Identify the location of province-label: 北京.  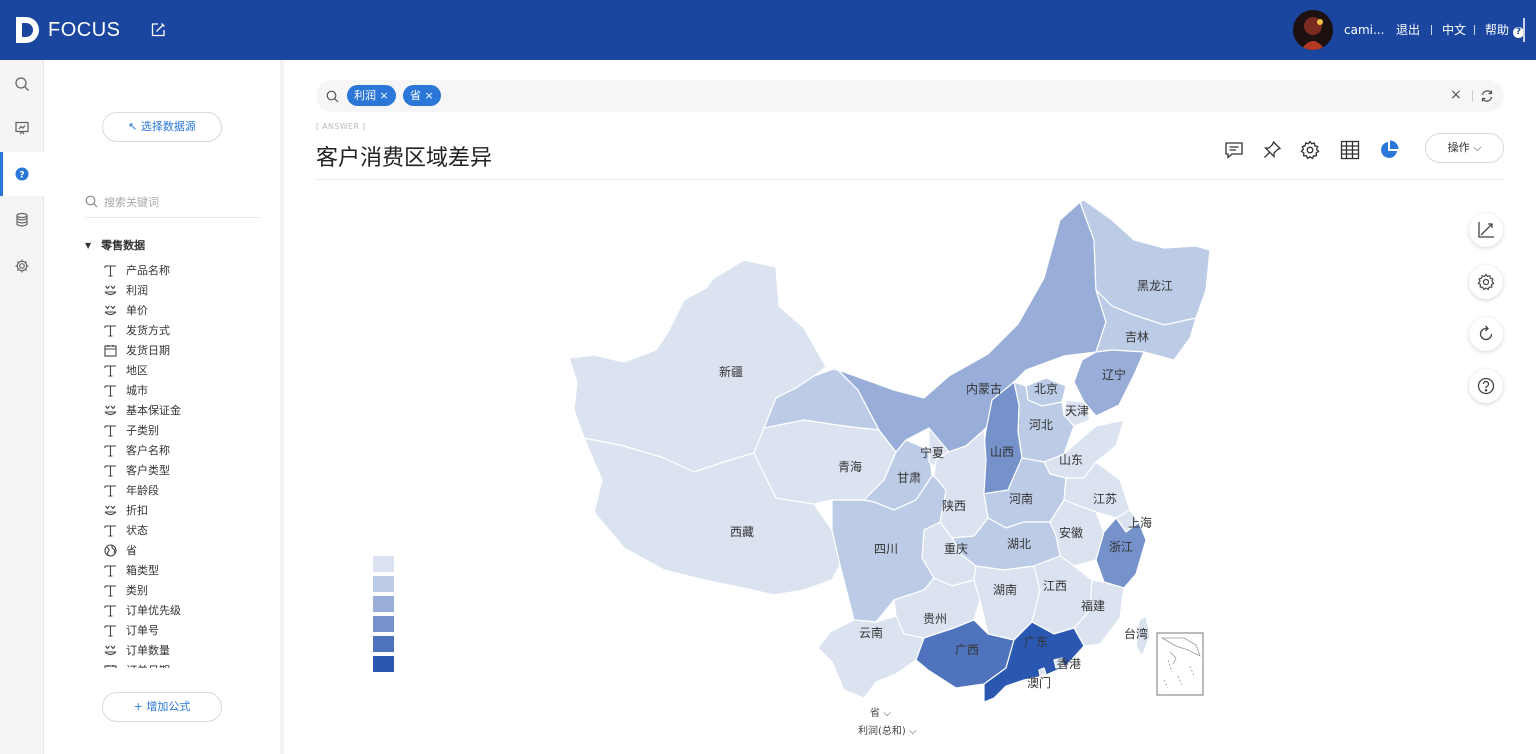
(1046, 389).